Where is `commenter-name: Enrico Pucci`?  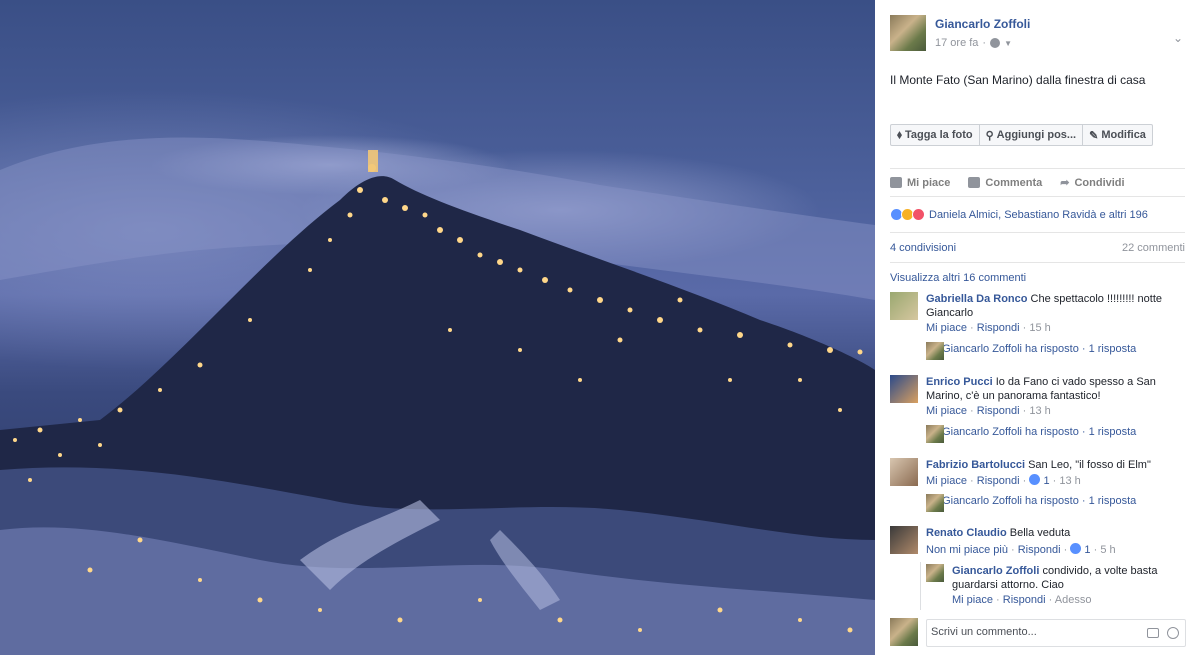 commenter-name: Enrico Pucci is located at coordinates (959, 382).